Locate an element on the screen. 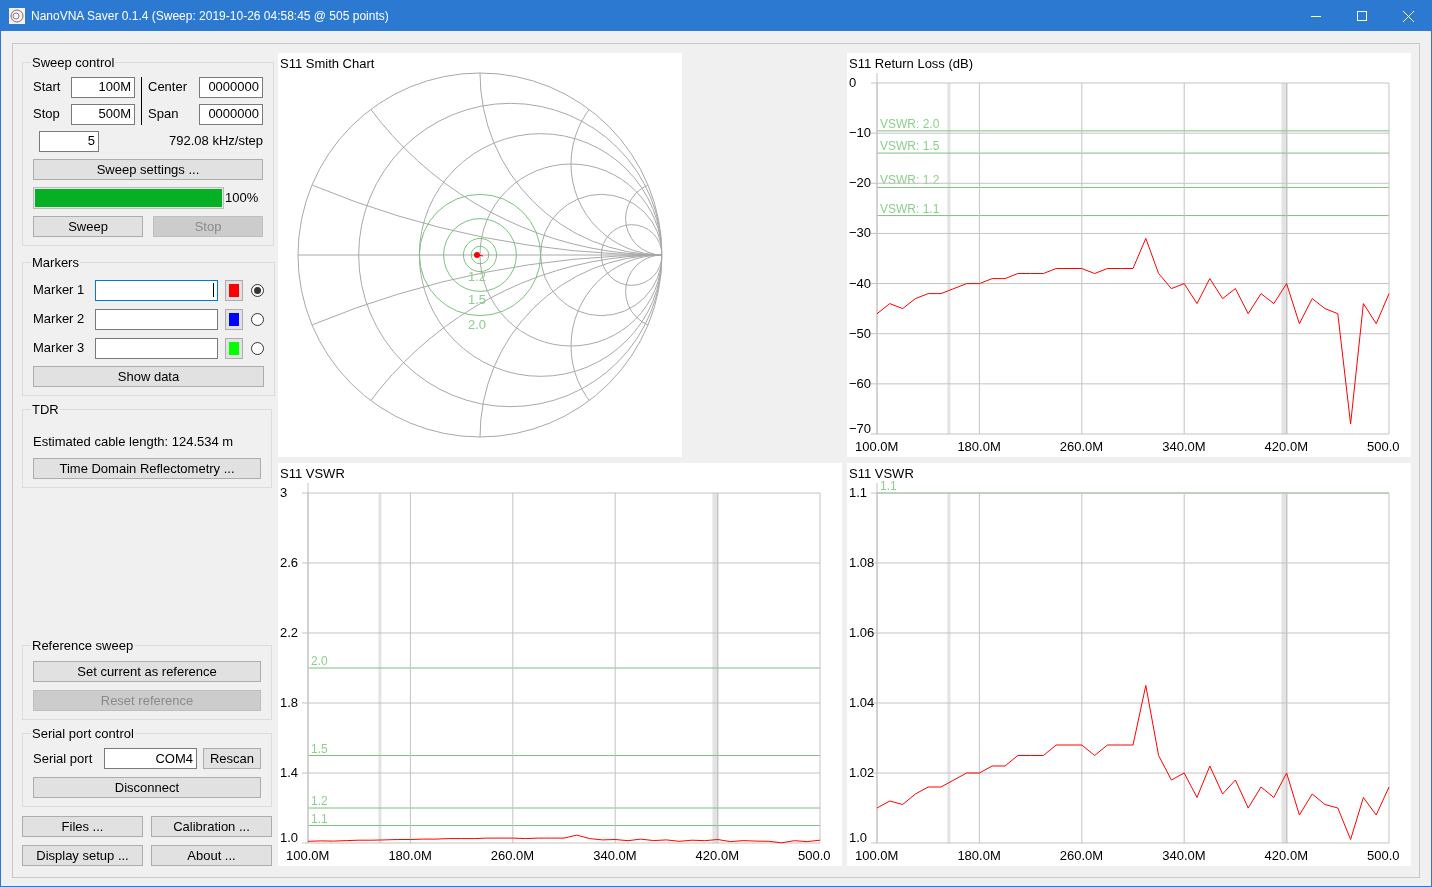  axis-label: 1.08 is located at coordinates (862, 562).